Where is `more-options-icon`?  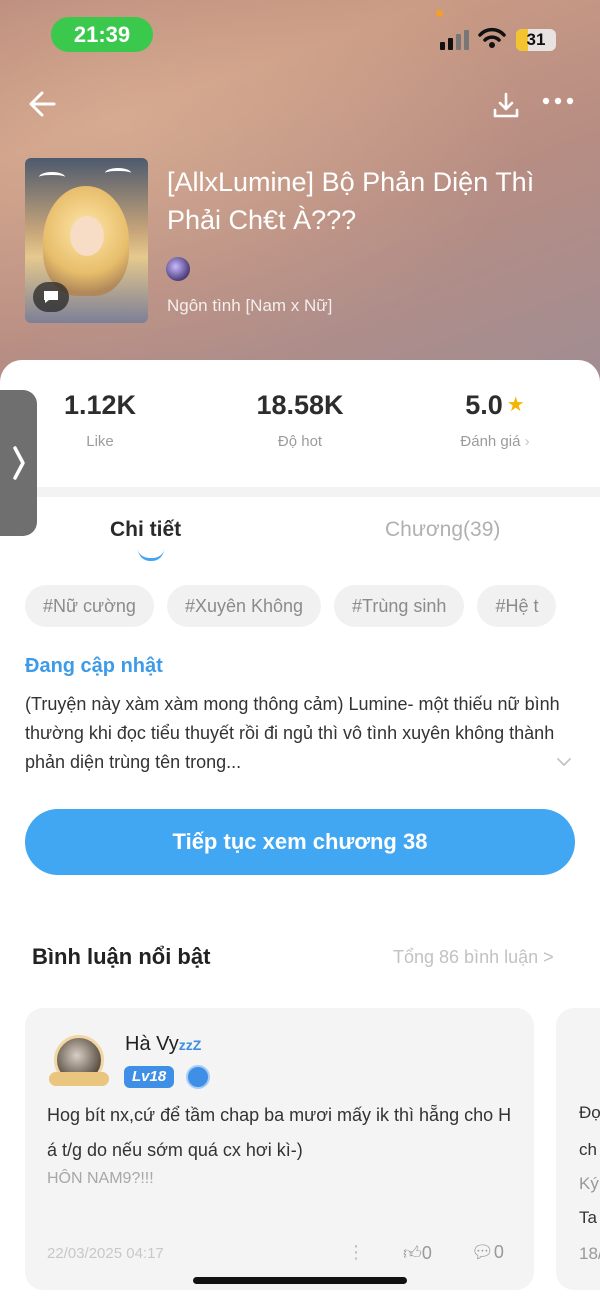 more-options-icon is located at coordinates (558, 101).